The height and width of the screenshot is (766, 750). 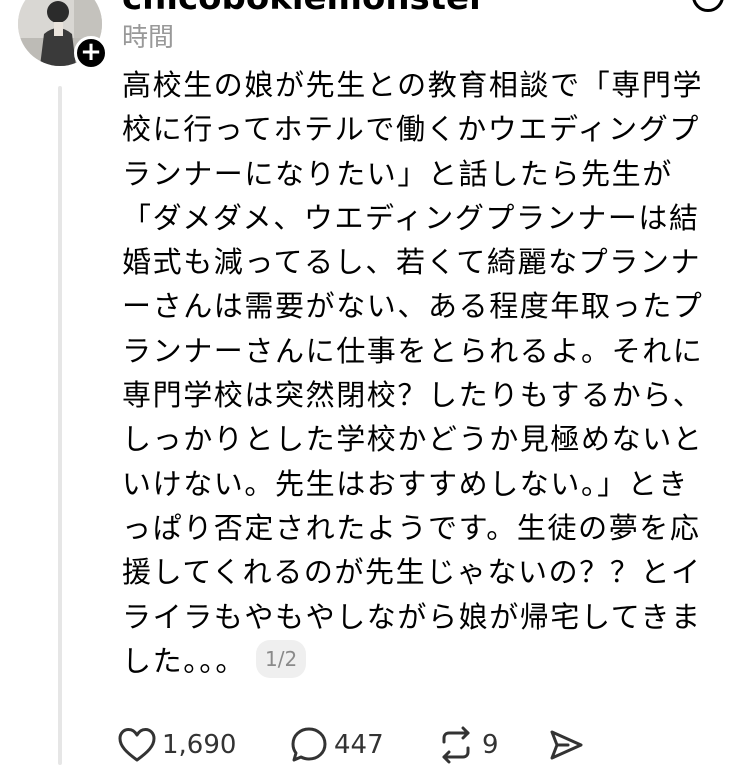 I want to click on like-count: 1,690, so click(x=199, y=745).